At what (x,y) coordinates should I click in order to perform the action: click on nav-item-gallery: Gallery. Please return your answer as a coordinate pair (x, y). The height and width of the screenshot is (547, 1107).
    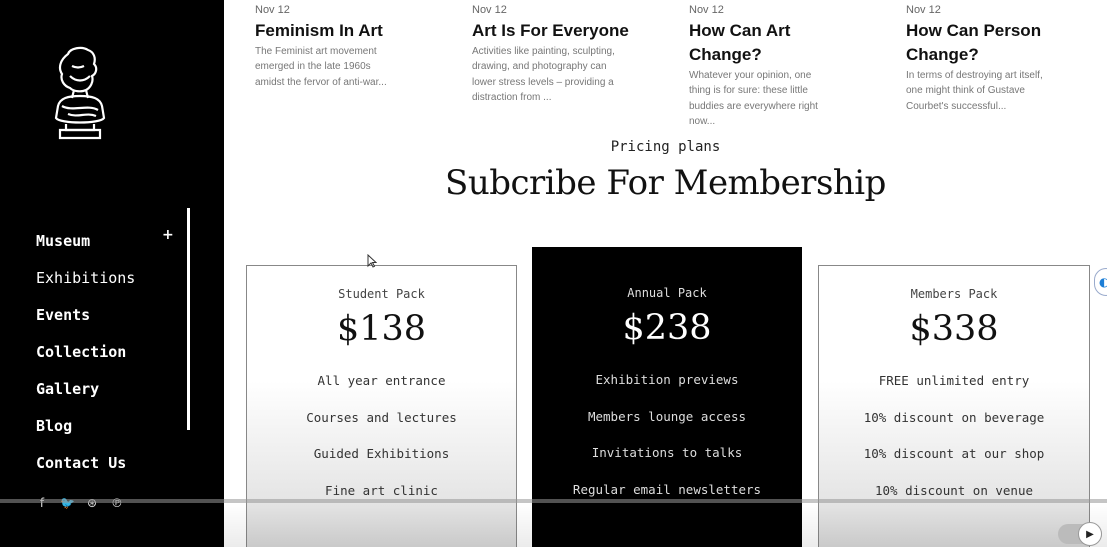
    Looking at the image, I should click on (85, 388).